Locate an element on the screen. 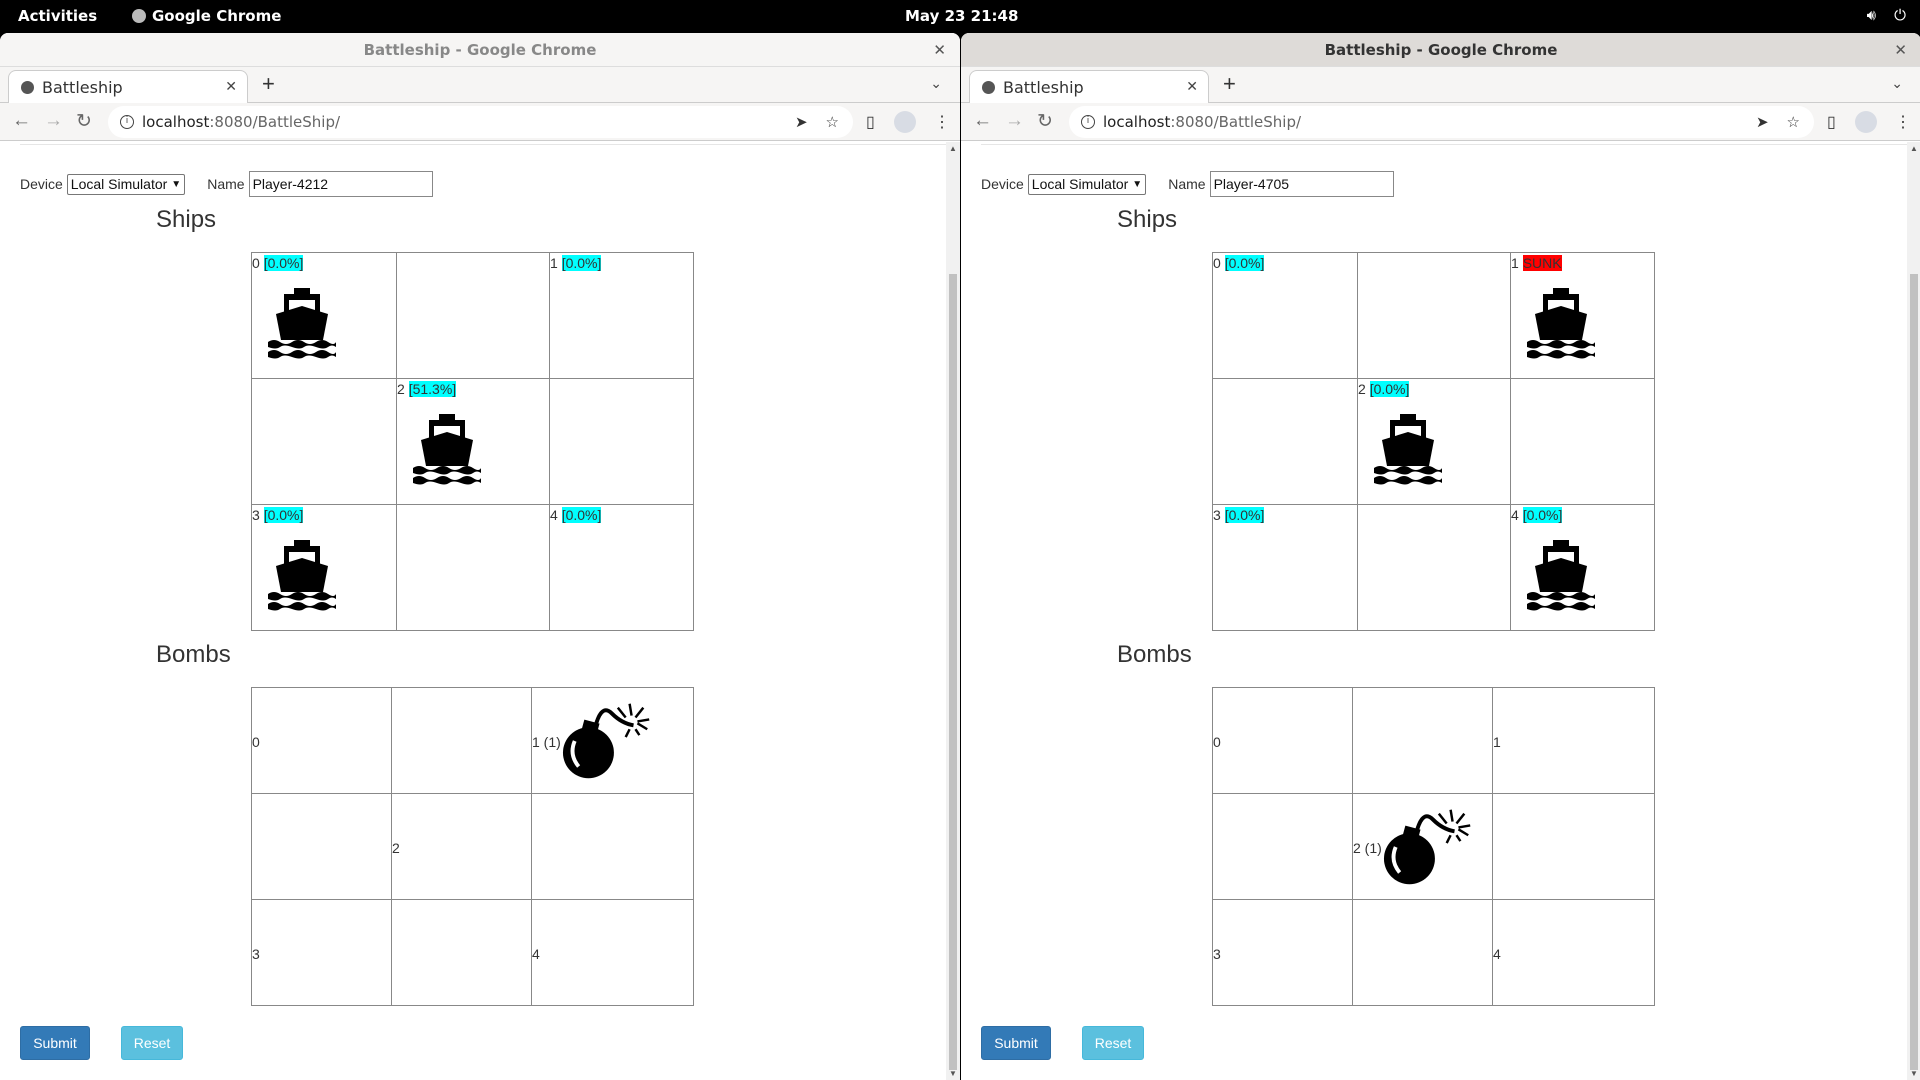 The width and height of the screenshot is (1920, 1080). bomb-cell: 2 (1) is located at coordinates (1422, 846).